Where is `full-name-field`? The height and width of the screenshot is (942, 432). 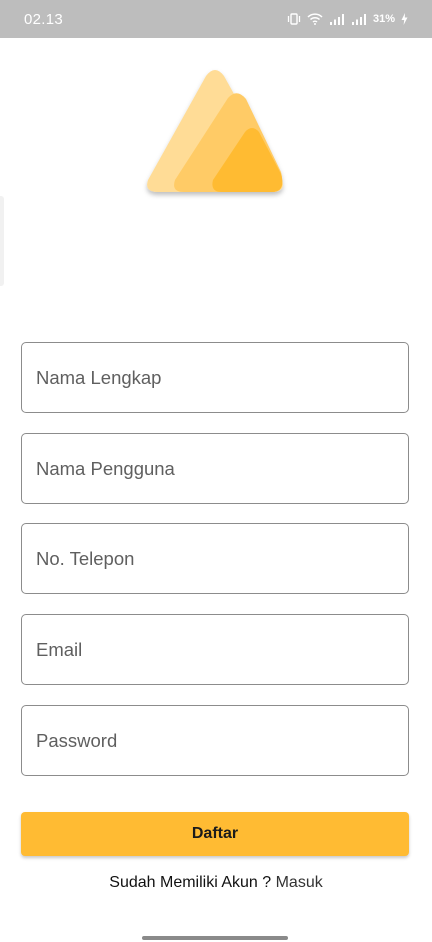
full-name-field is located at coordinates (215, 377).